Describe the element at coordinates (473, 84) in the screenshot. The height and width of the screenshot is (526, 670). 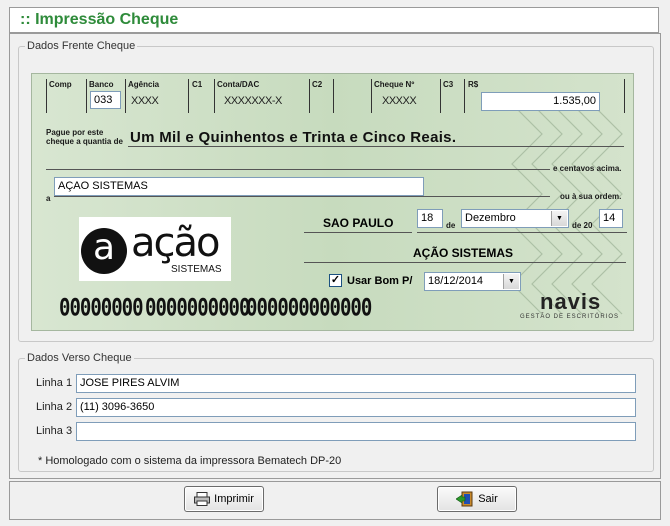
I see `rs-label: R$` at that location.